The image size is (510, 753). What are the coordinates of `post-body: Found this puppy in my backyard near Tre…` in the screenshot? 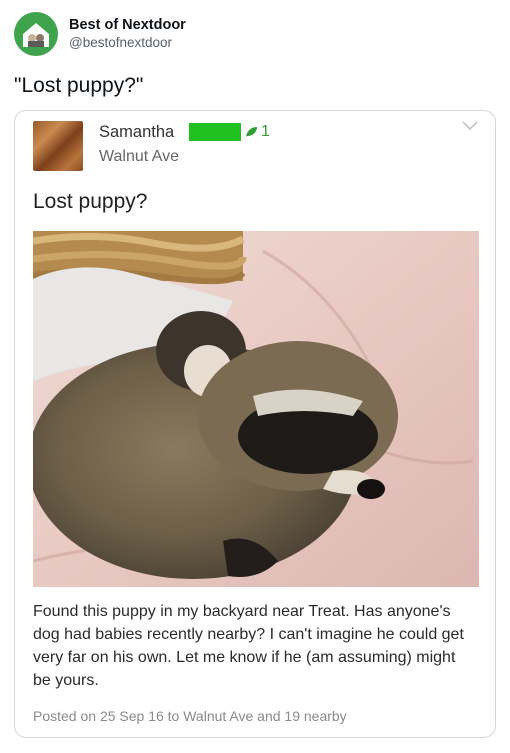 It's located at (248, 646).